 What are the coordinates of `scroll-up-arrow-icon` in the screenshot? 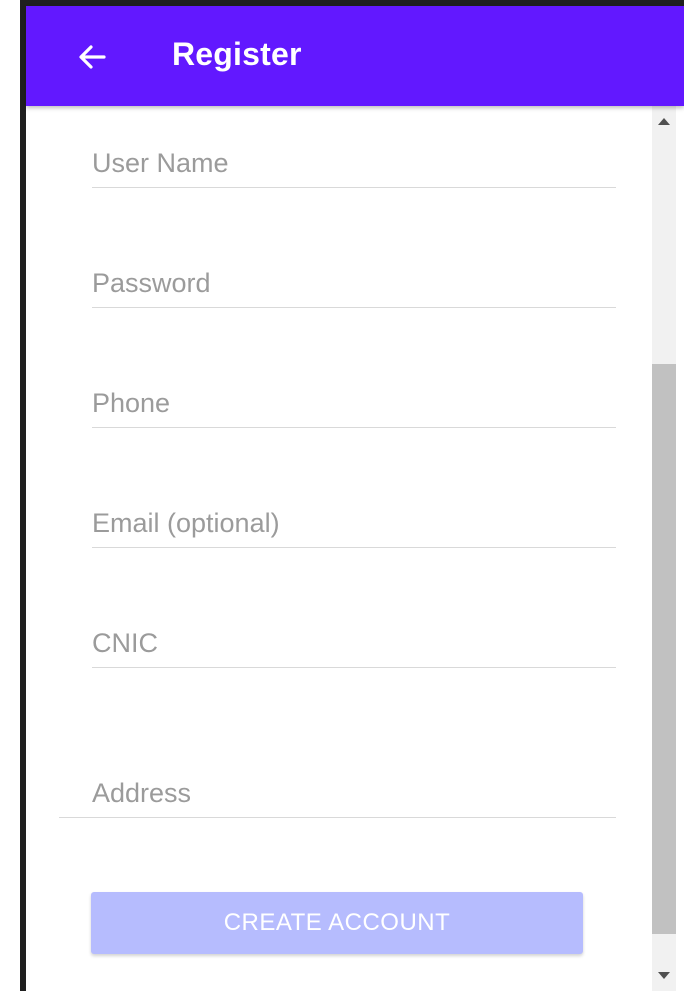 It's located at (664, 121).